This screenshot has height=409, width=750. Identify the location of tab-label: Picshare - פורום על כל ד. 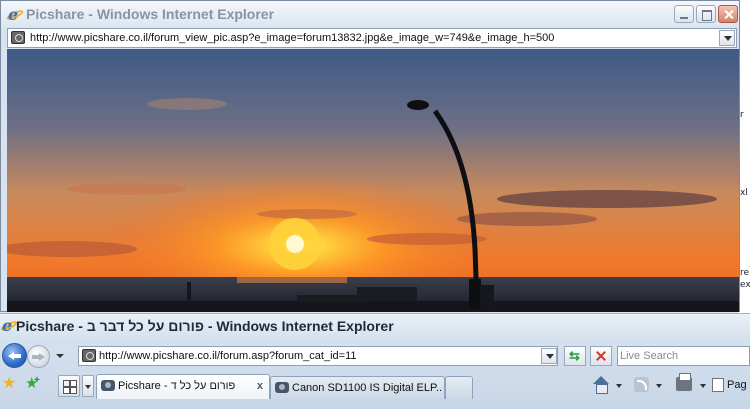
(177, 386).